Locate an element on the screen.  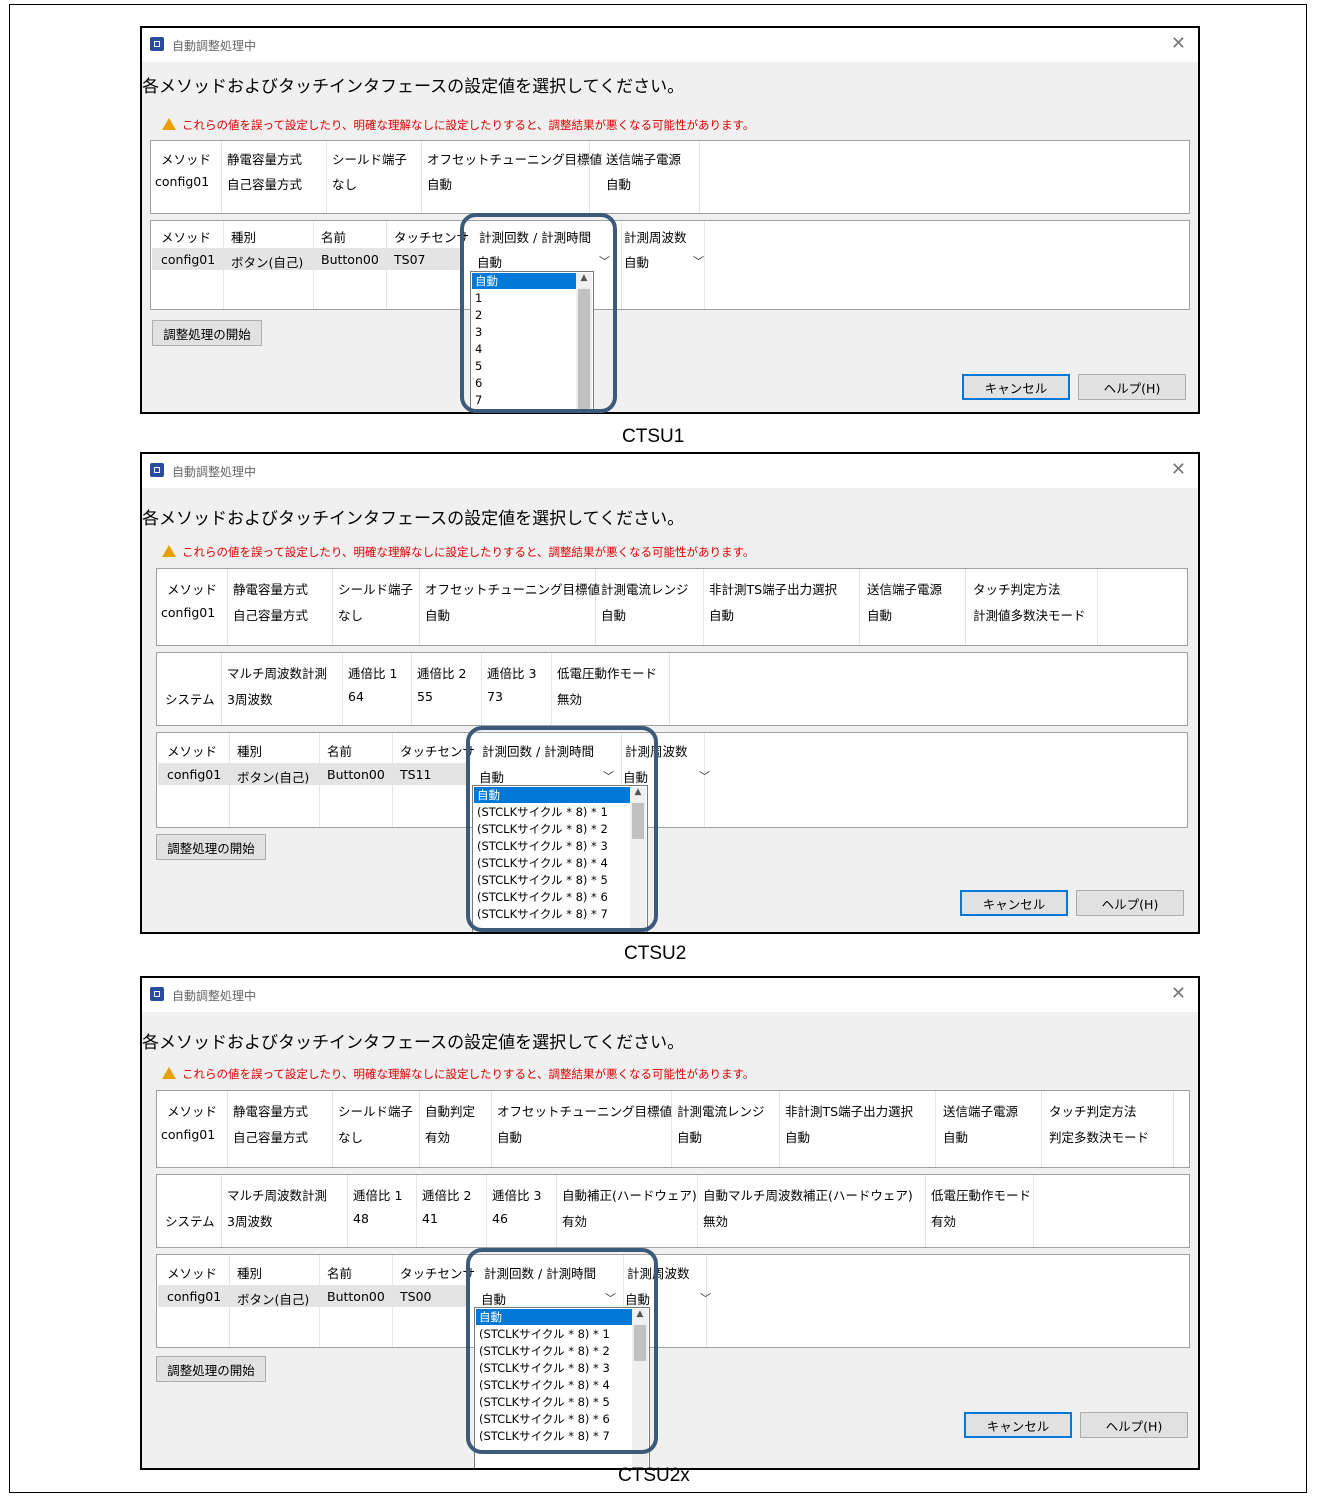
cell: 判定多数決モード is located at coordinates (1099, 1136).